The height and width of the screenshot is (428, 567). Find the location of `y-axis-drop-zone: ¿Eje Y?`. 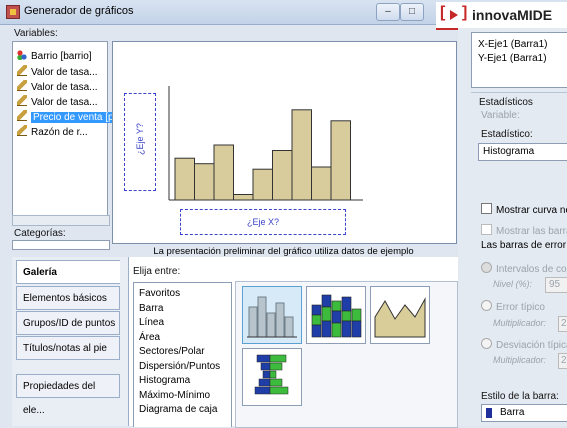

y-axis-drop-zone: ¿Eje Y? is located at coordinates (140, 142).